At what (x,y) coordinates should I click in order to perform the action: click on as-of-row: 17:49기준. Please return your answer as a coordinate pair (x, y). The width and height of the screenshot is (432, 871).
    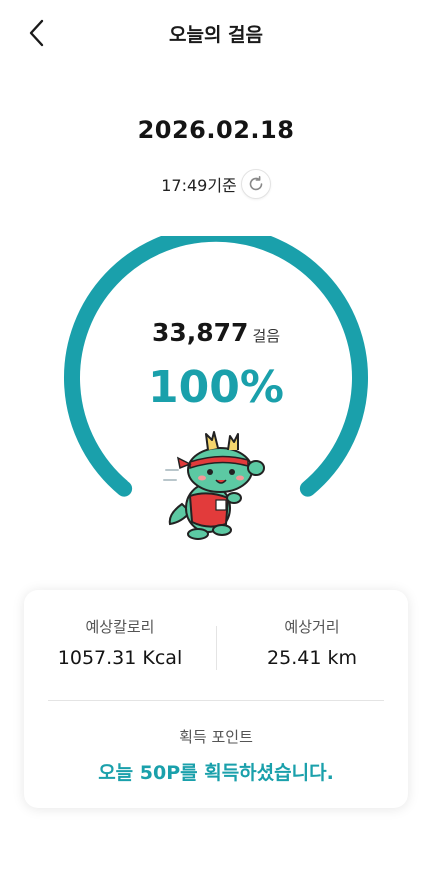
    Looking at the image, I should click on (216, 184).